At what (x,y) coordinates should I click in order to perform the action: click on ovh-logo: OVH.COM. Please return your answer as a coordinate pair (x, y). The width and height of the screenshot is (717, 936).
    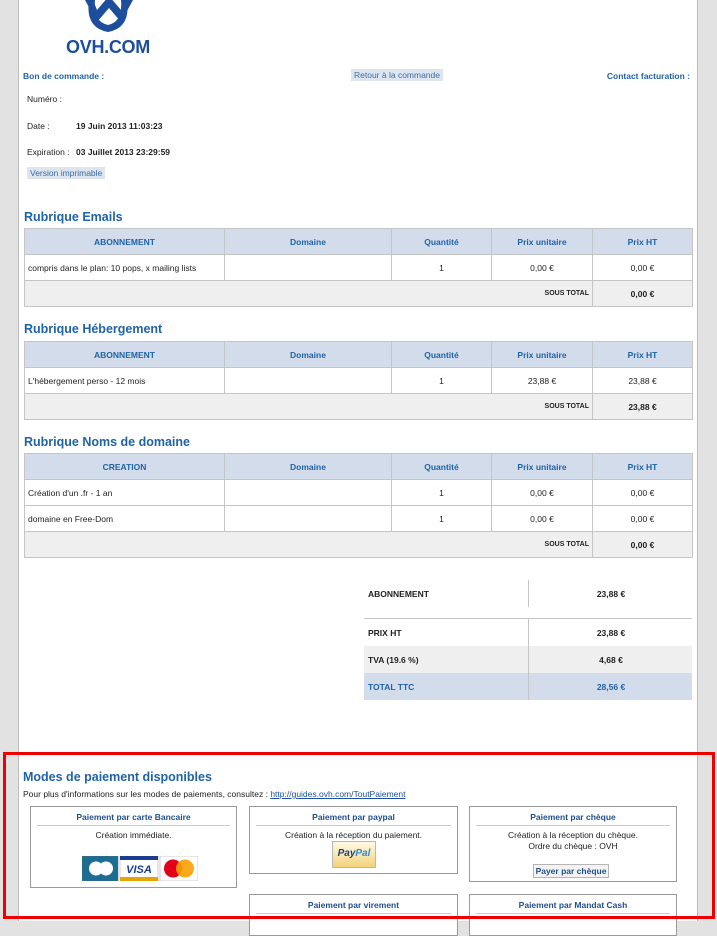
    Looking at the image, I should click on (108, 30).